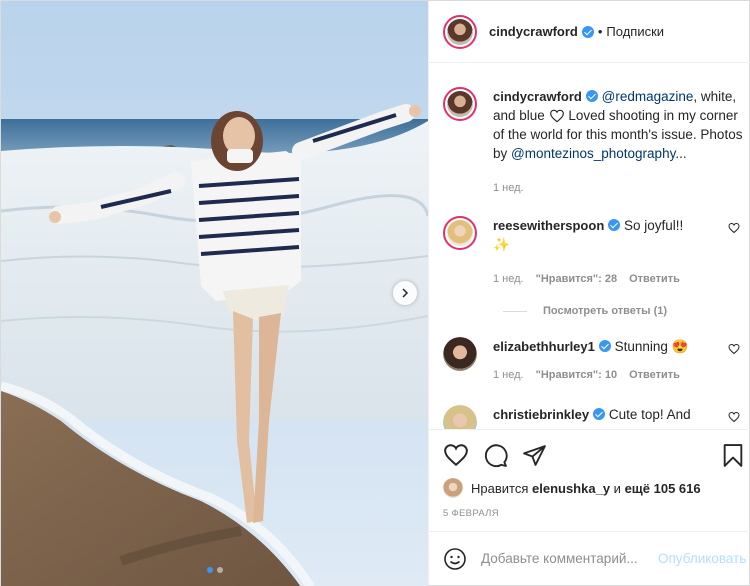  I want to click on comment-likes: "Нравится": 28, so click(576, 279).